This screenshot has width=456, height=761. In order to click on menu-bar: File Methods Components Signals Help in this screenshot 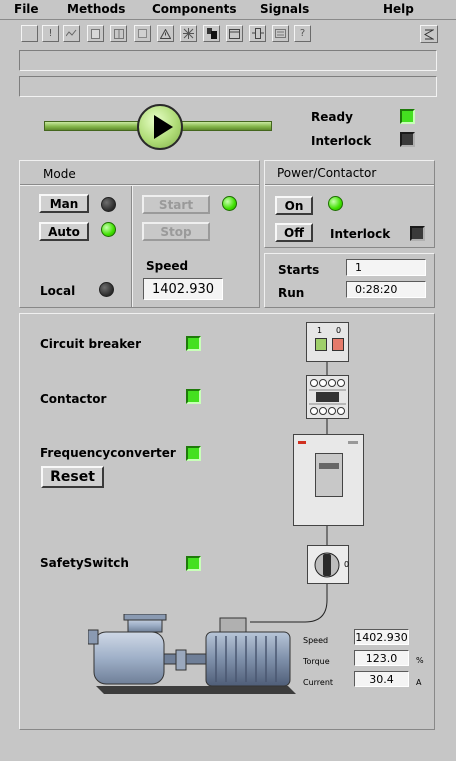, I will do `click(228, 10)`.